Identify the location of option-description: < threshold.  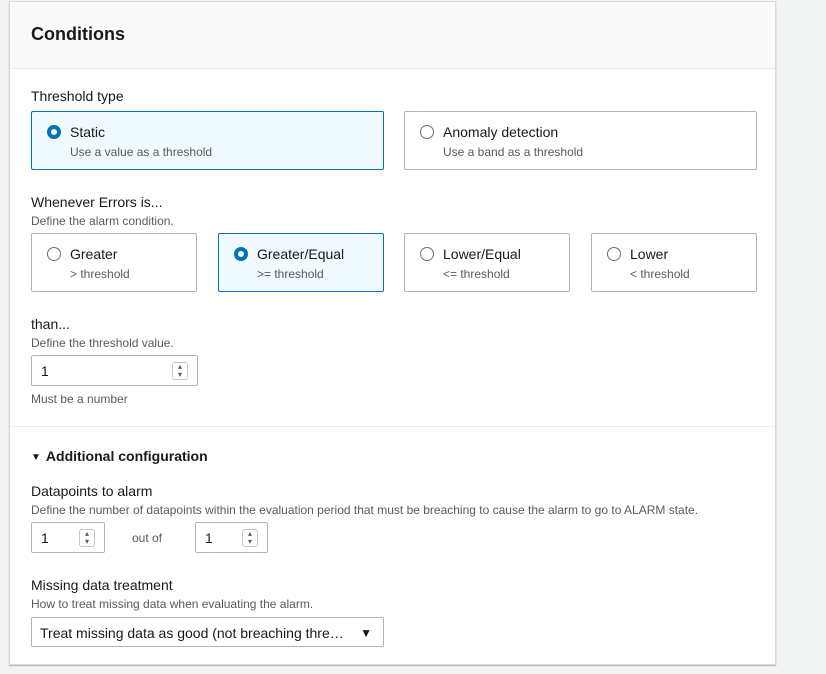
(660, 274).